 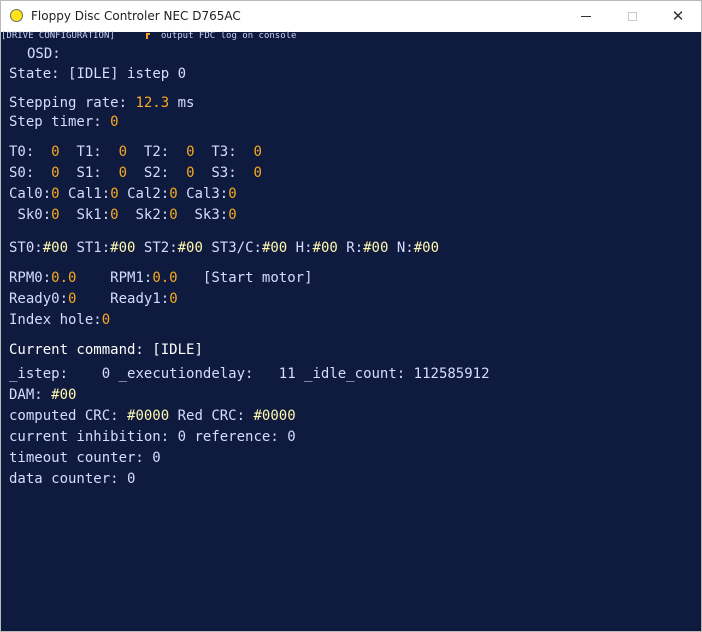 What do you see at coordinates (156, 152) in the screenshot?
I see `t2-label: T2:` at bounding box center [156, 152].